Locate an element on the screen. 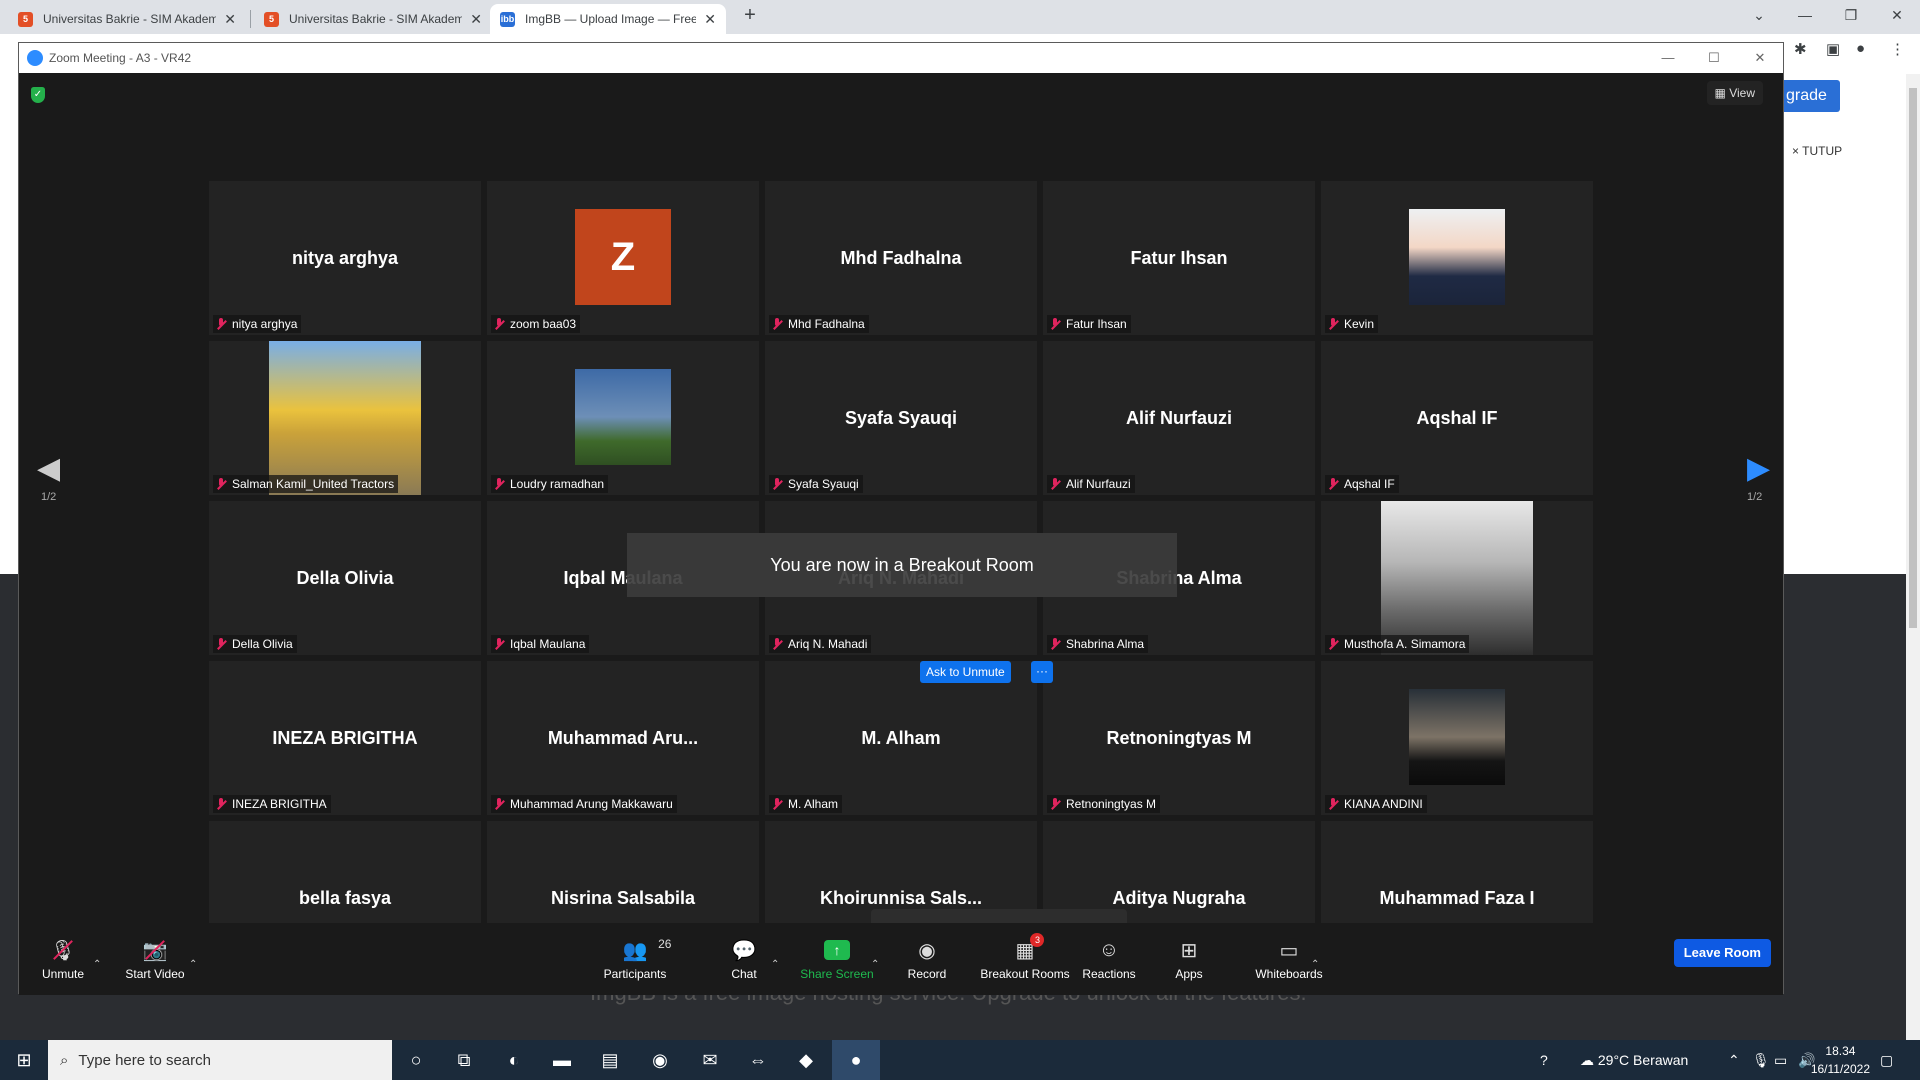  participant-tile: Alif Nurfauzi Alif Nurfauzi is located at coordinates (1179, 418).